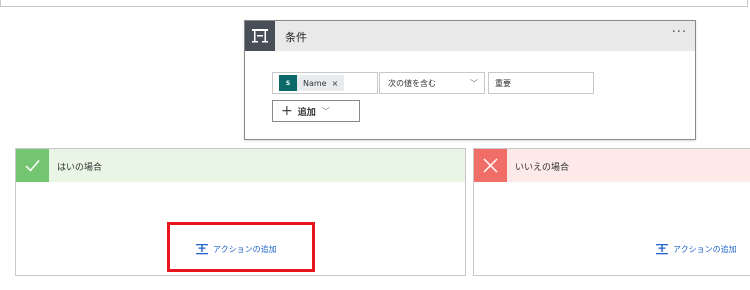 This screenshot has height=290, width=750. I want to click on dynamic-content-token: S Name ×, so click(312, 83).